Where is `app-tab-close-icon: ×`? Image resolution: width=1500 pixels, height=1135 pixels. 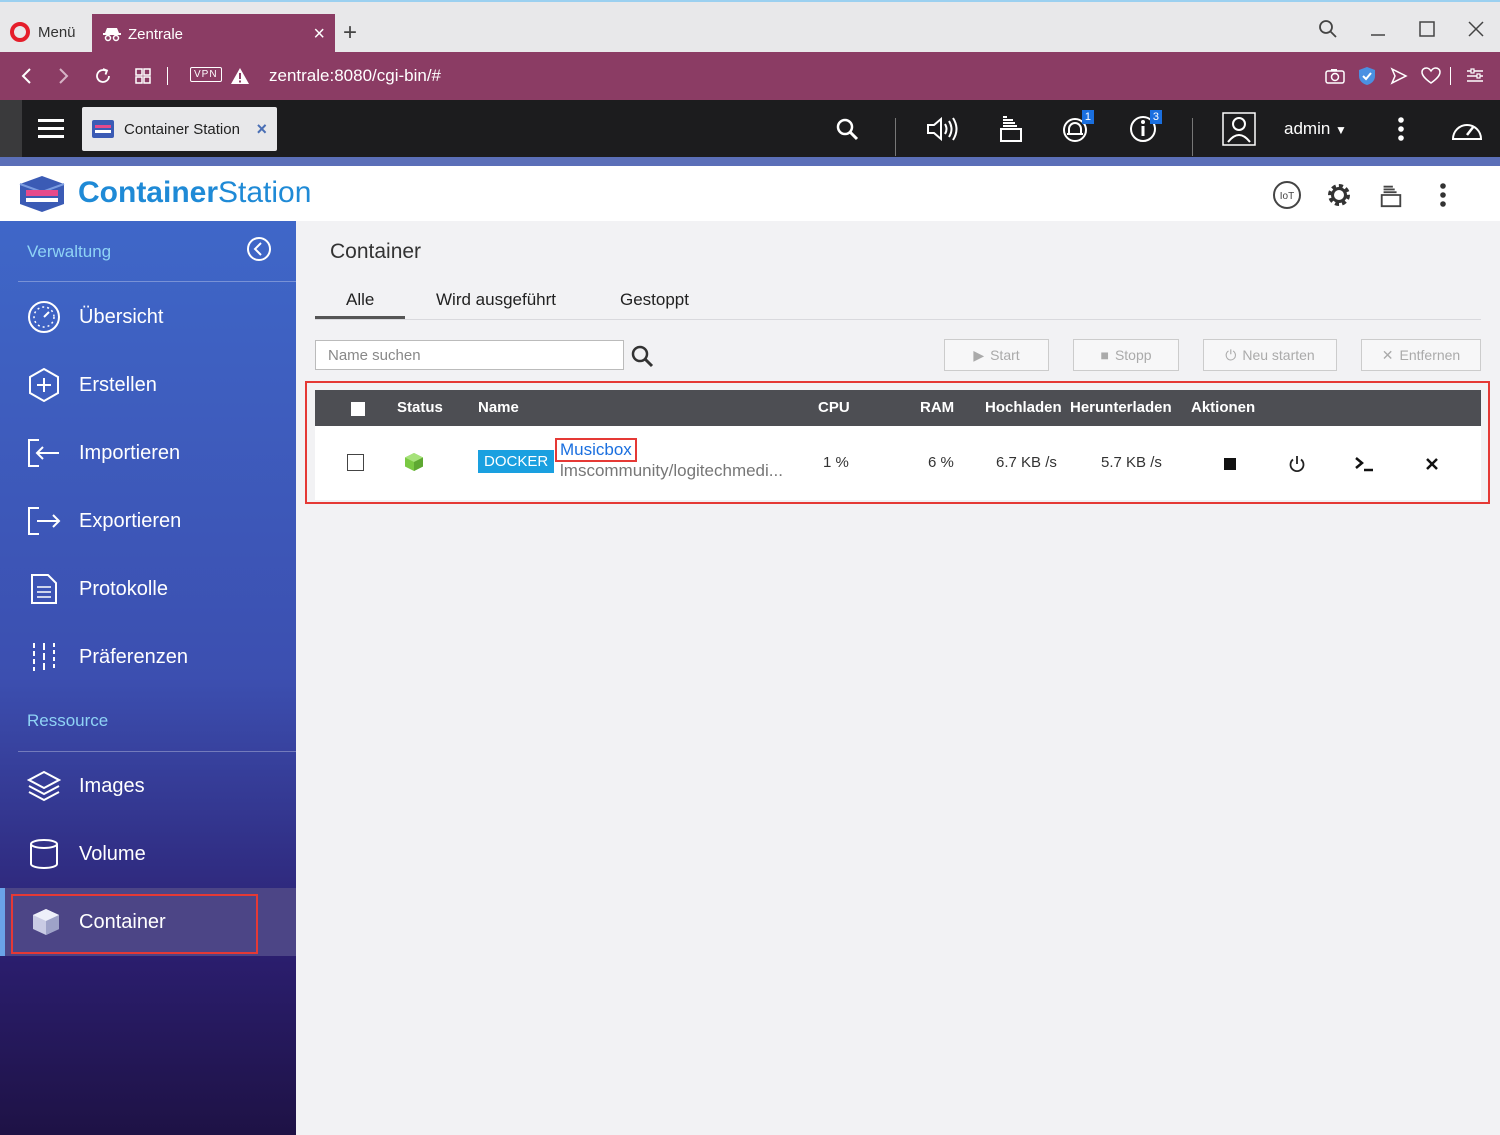 app-tab-close-icon: × is located at coordinates (261, 129).